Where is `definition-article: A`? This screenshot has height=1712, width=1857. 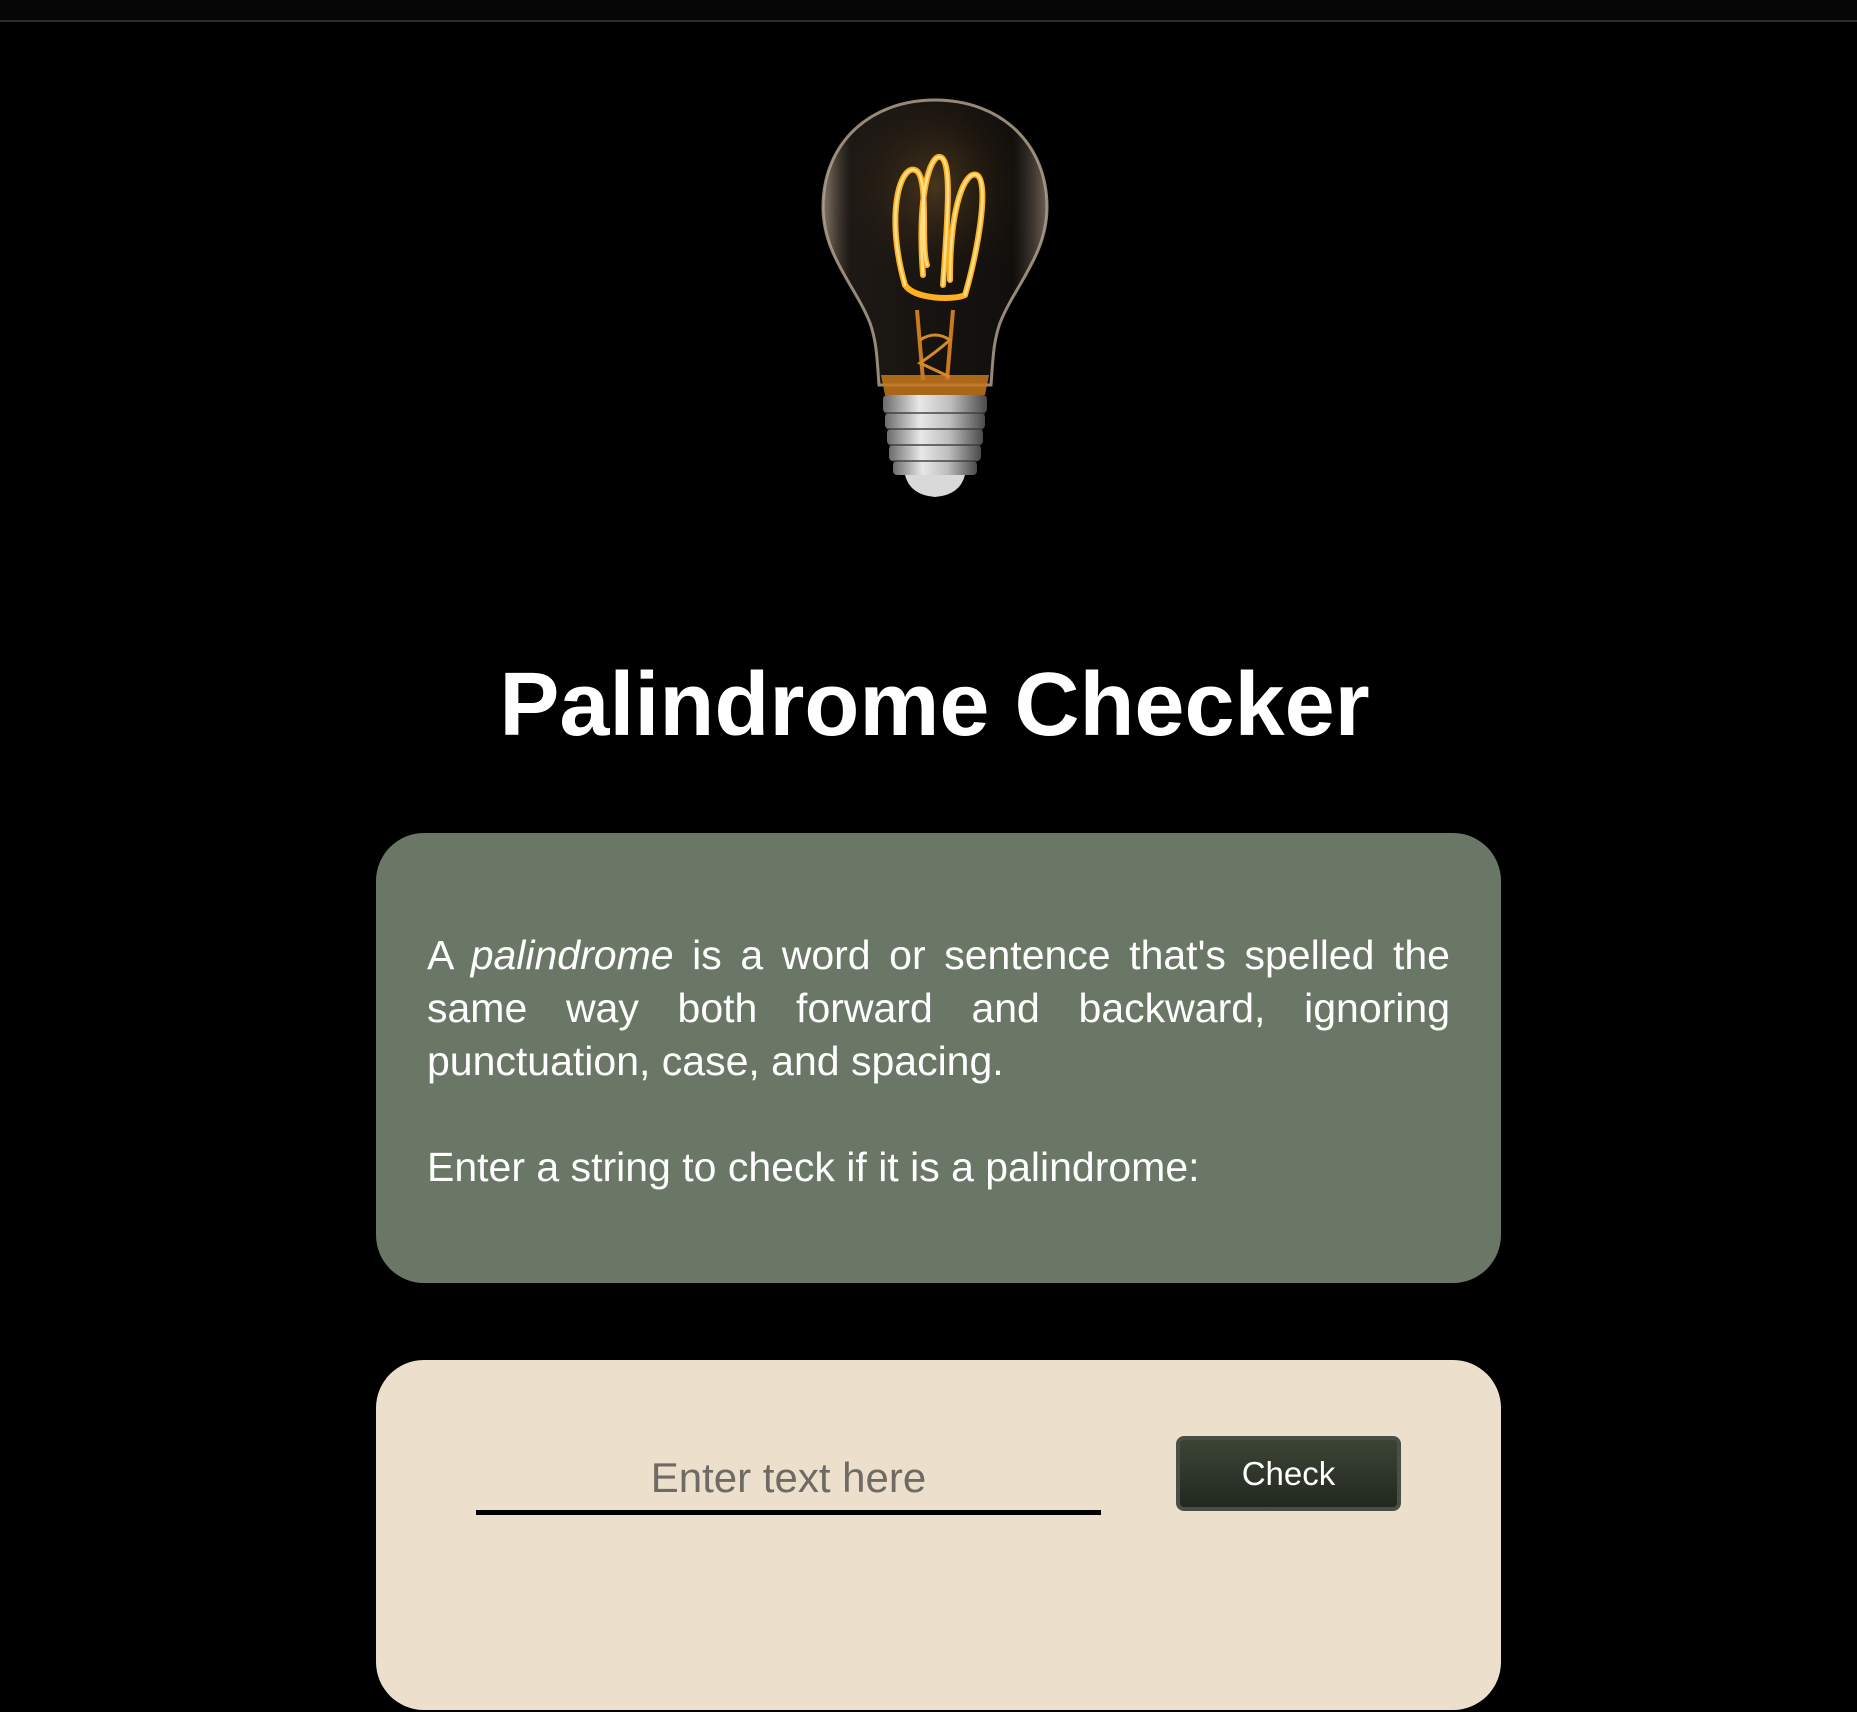
definition-article: A is located at coordinates (440, 955).